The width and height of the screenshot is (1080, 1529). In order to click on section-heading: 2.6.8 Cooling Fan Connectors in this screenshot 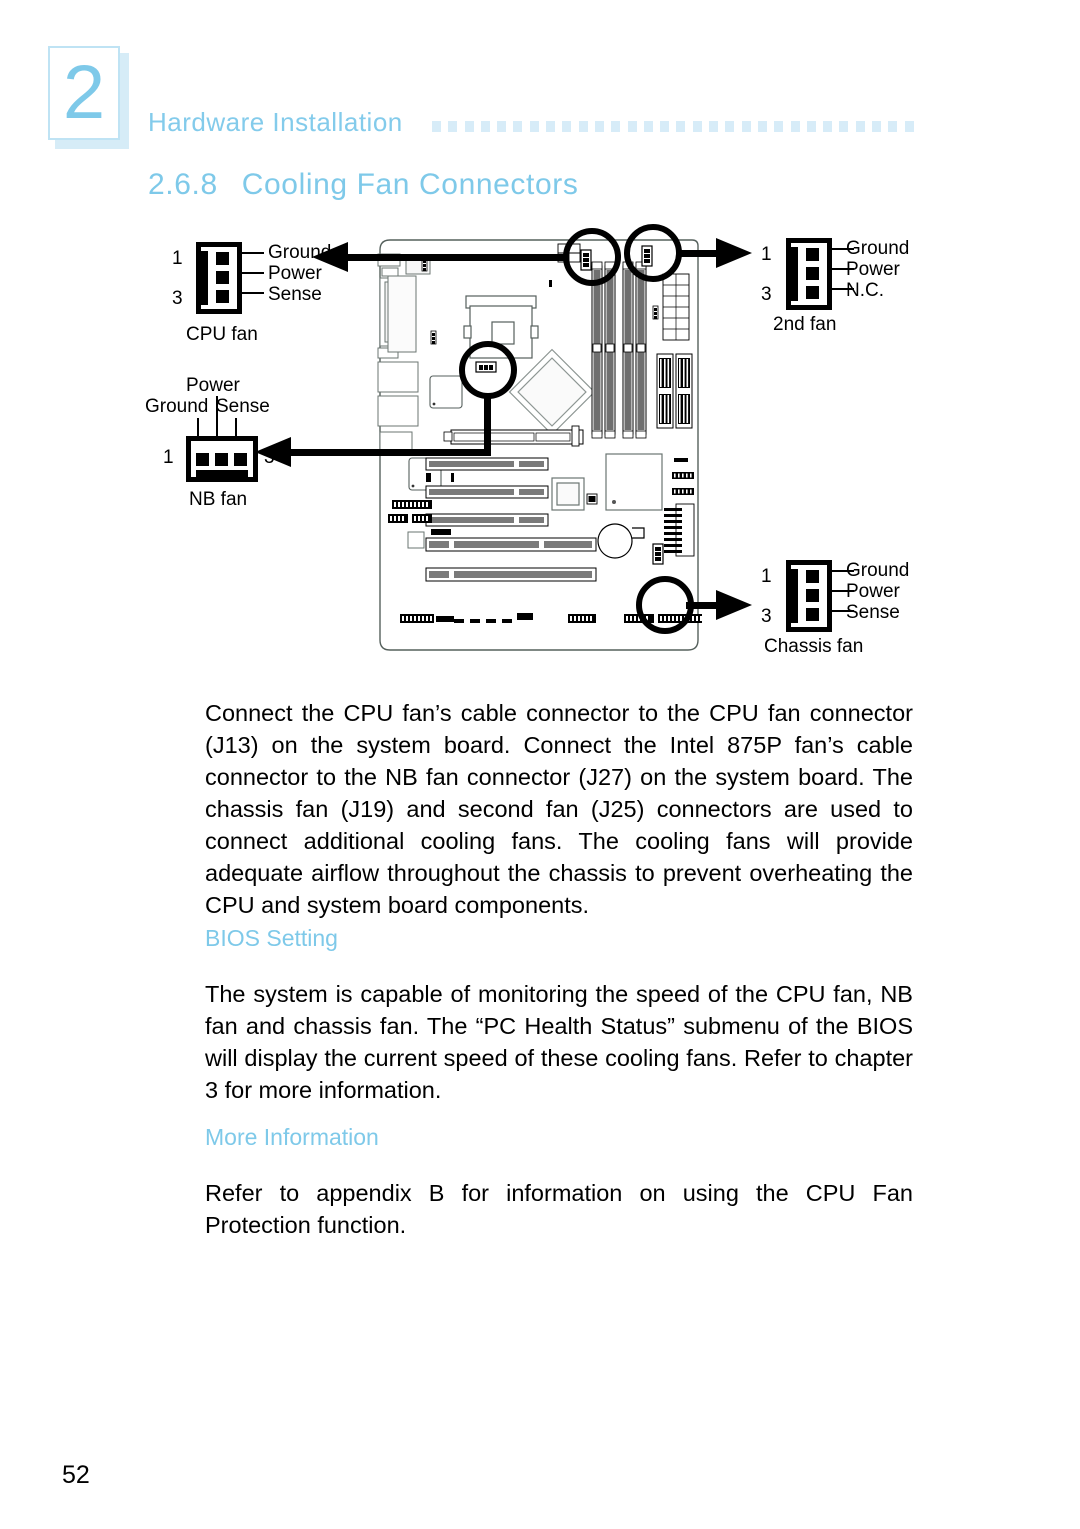, I will do `click(363, 185)`.